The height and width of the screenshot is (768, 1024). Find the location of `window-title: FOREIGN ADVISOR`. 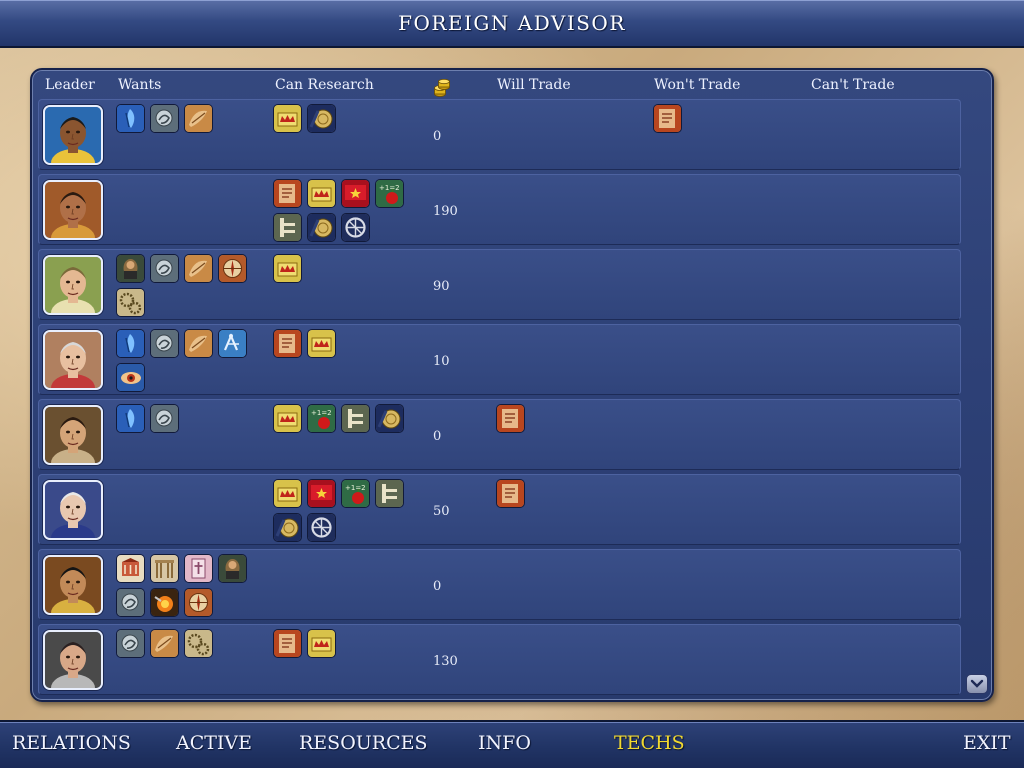

window-title: FOREIGN ADVISOR is located at coordinates (512, 23).